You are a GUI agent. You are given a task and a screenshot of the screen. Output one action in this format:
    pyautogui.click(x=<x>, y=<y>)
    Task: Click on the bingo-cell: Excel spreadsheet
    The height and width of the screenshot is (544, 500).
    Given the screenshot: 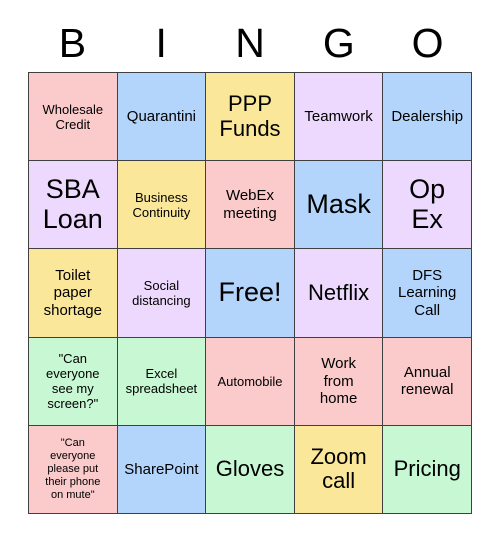 What is the action you would take?
    pyautogui.click(x=161, y=381)
    